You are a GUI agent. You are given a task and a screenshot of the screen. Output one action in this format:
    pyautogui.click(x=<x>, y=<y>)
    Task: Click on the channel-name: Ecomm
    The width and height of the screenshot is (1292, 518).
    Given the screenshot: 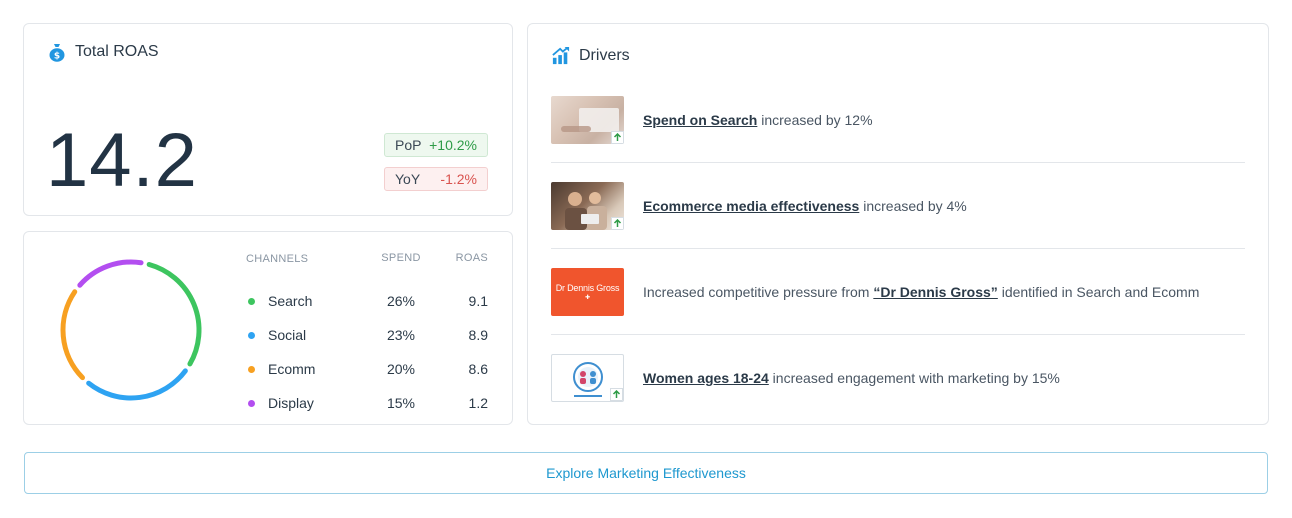 What is the action you would take?
    pyautogui.click(x=292, y=369)
    